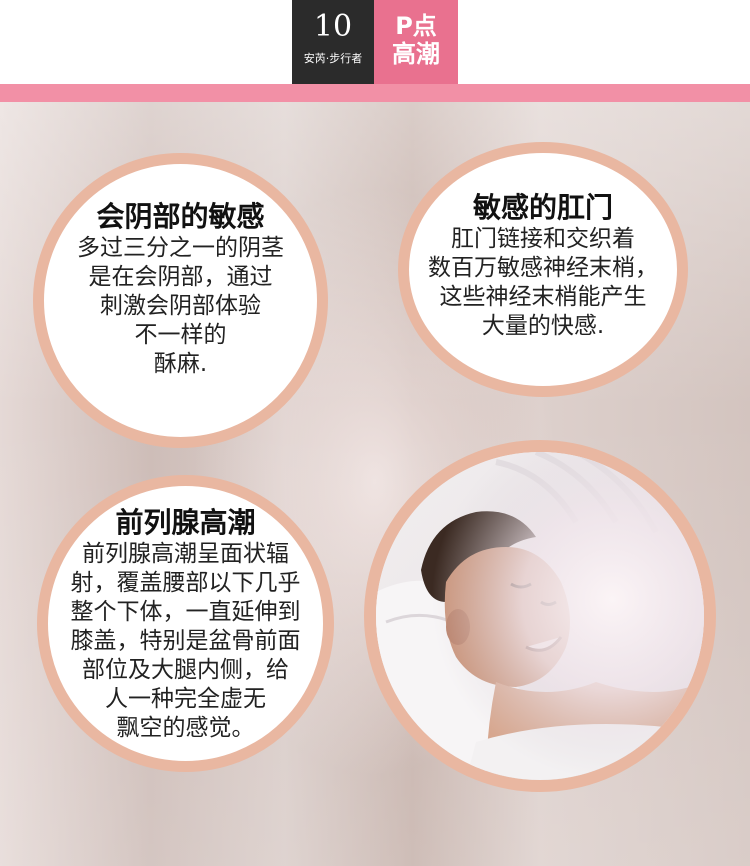 This screenshot has width=750, height=866. I want to click on circle-line: 多过三分之一的阴茎, so click(180, 248).